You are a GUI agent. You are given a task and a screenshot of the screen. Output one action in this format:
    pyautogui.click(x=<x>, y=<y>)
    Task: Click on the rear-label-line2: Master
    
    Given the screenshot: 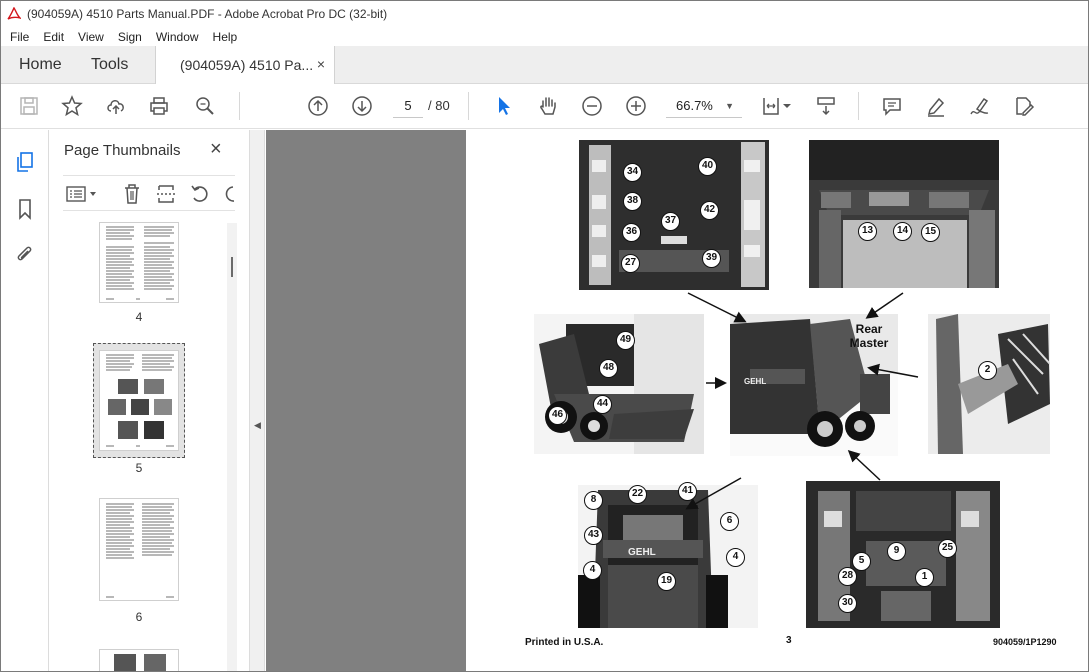 What is the action you would take?
    pyautogui.click(x=869, y=343)
    